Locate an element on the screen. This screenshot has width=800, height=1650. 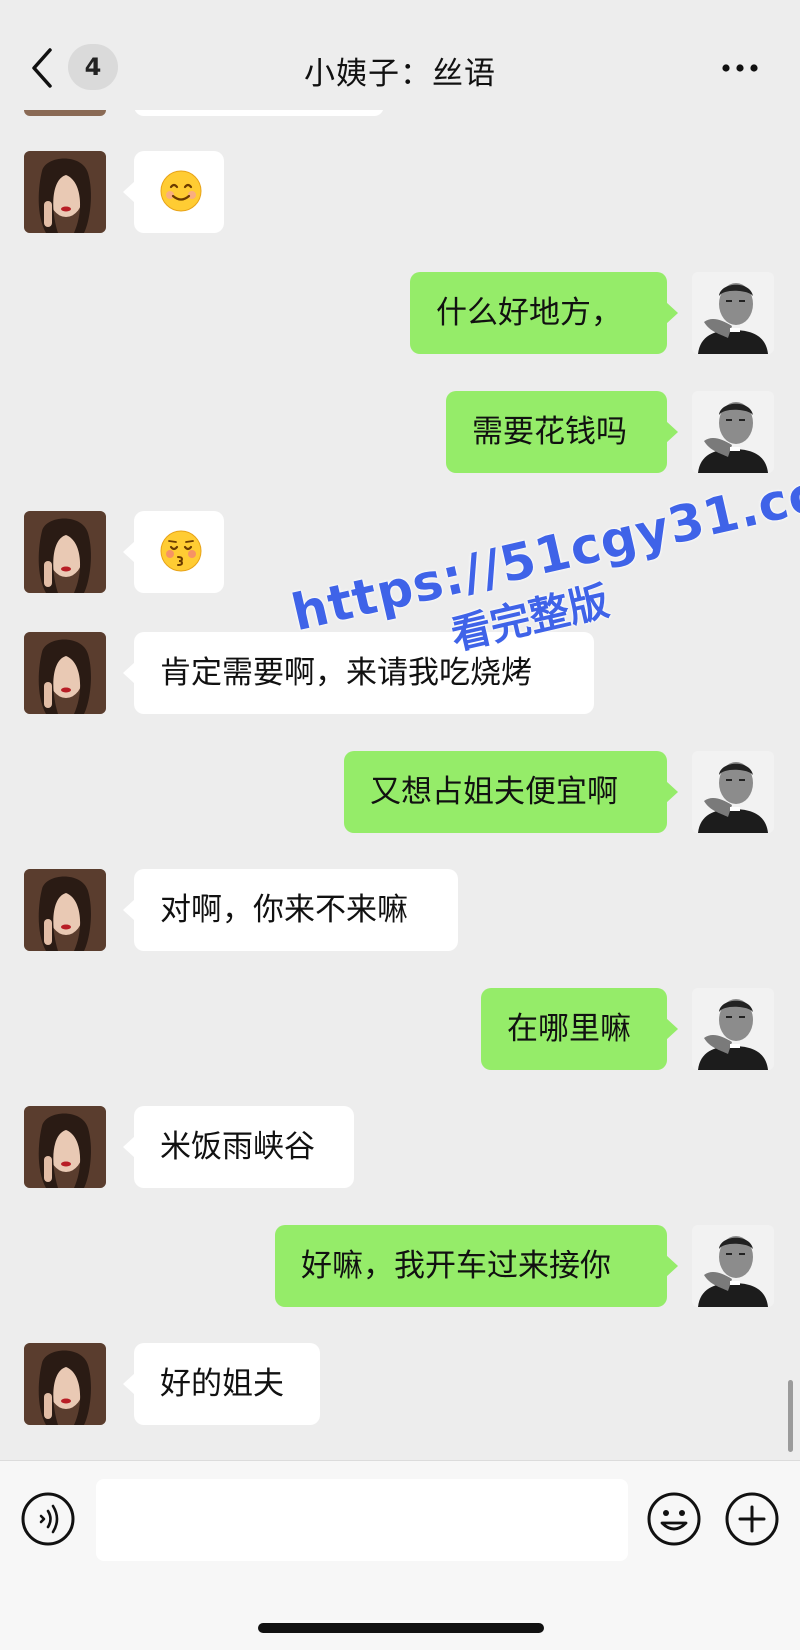
message-bubble-incoming: 米饭雨峡谷 is located at coordinates (238, 1147).